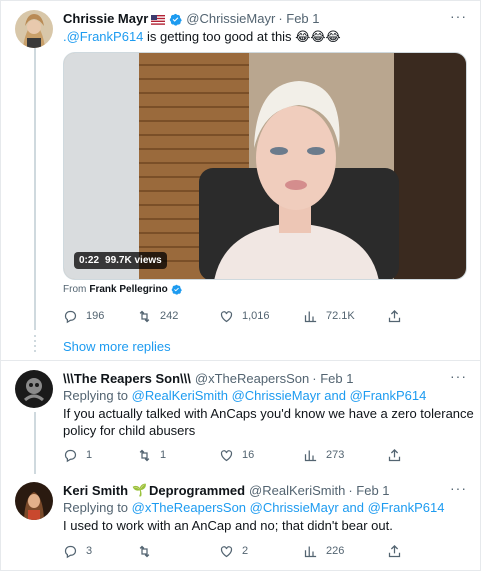 The height and width of the screenshot is (571, 481). Describe the element at coordinates (95, 316) in the screenshot. I see `reply-count: 196` at that location.